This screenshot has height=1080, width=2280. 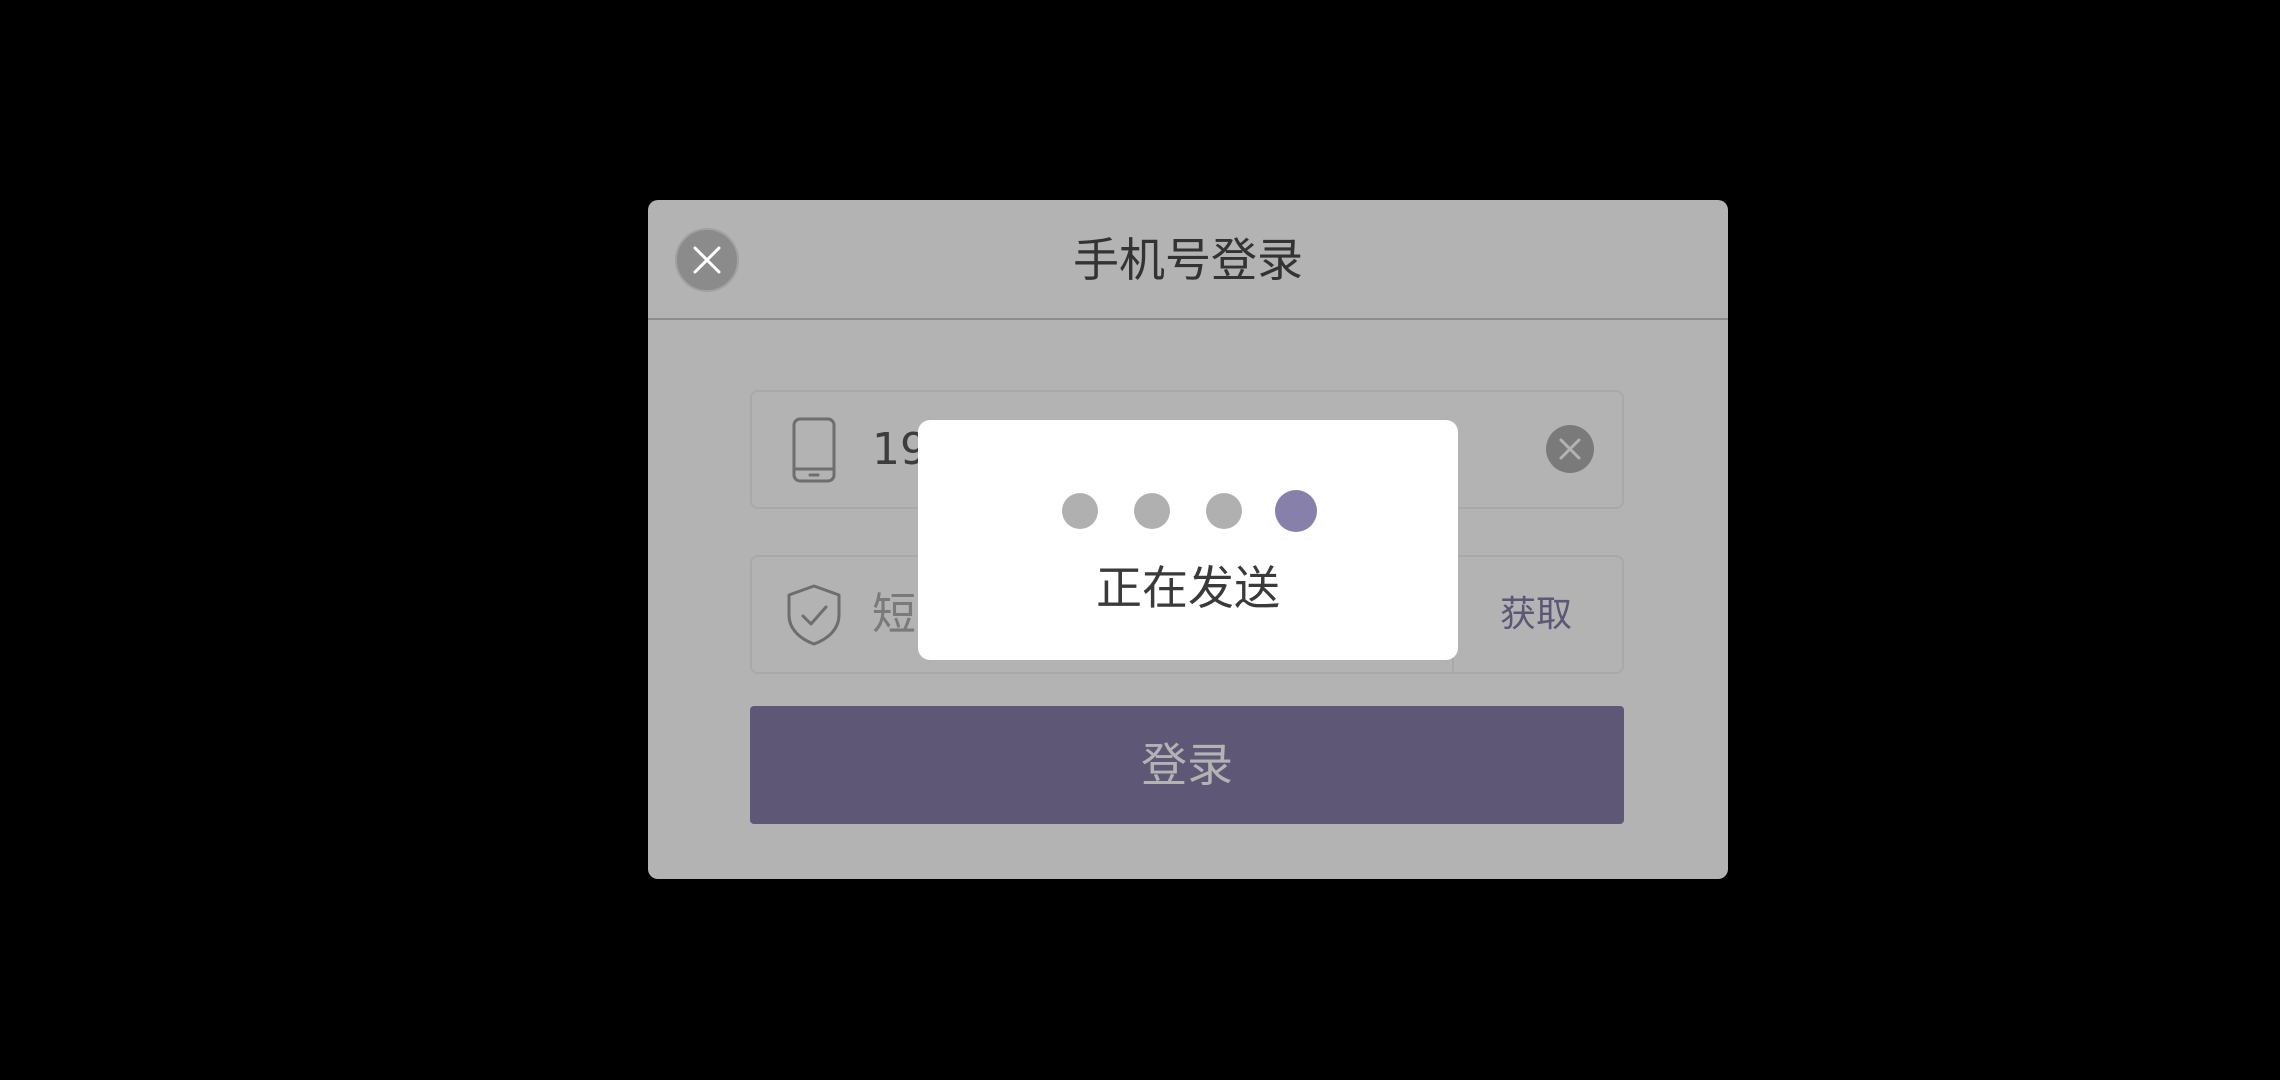 What do you see at coordinates (1188, 540) in the screenshot?
I see `sending-toast: 正在发送` at bounding box center [1188, 540].